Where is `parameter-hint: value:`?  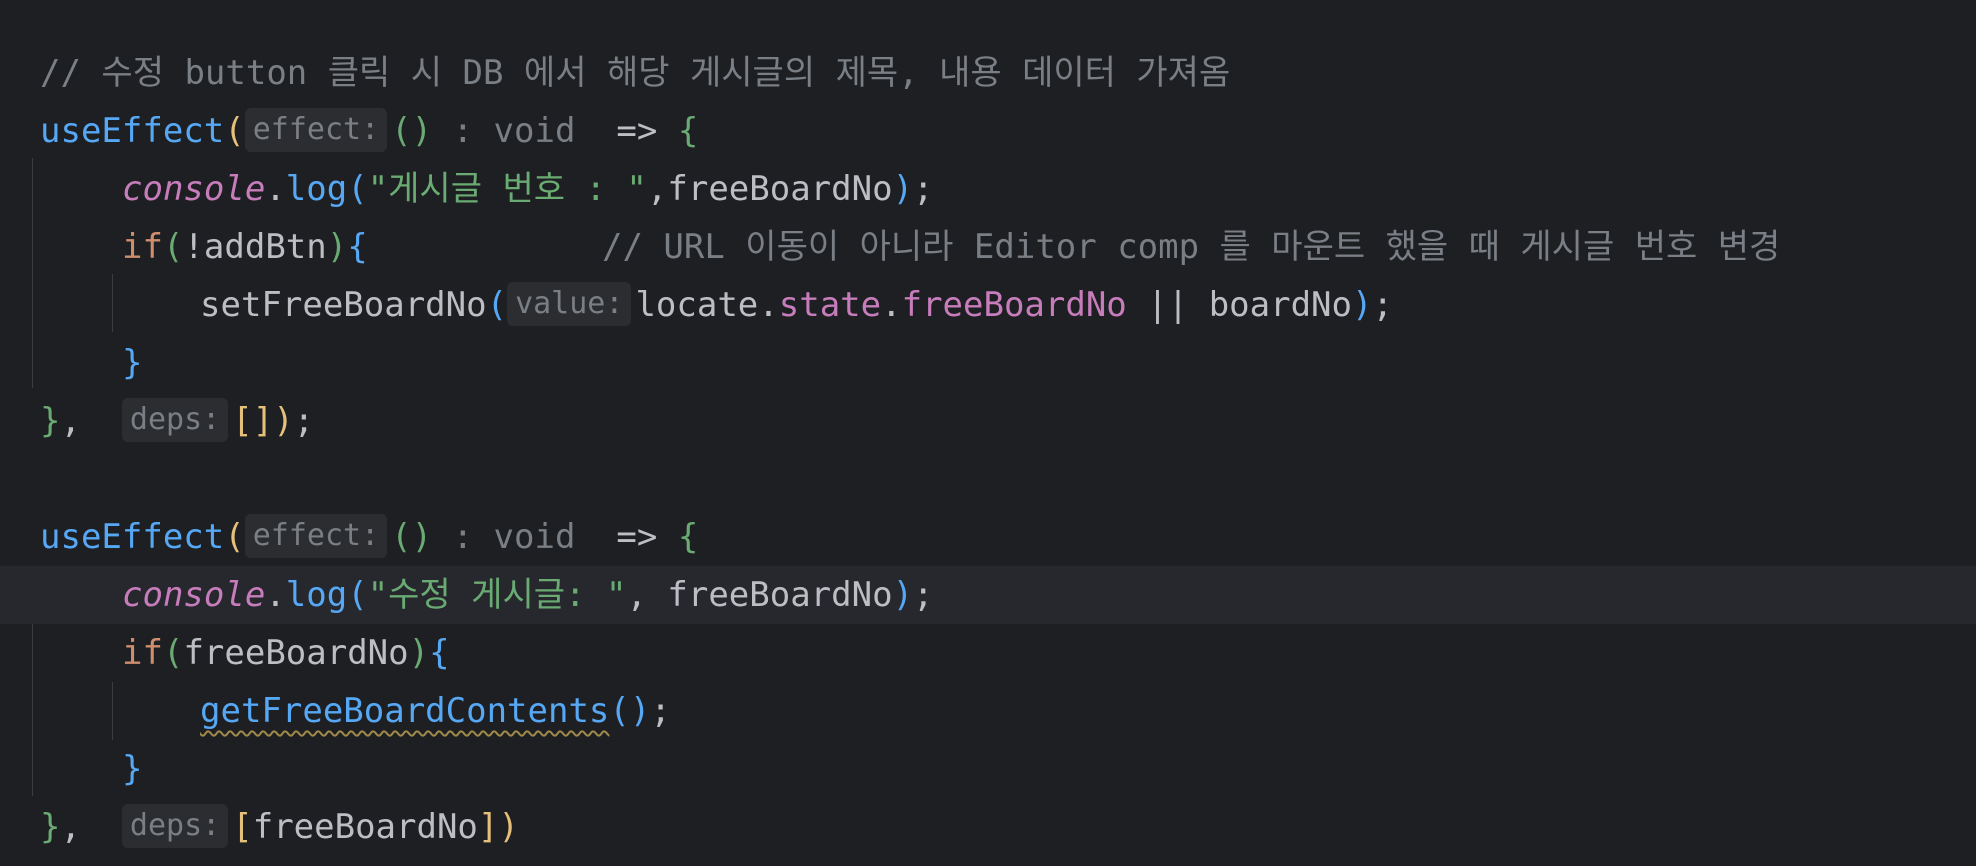
parameter-hint: value: is located at coordinates (569, 304).